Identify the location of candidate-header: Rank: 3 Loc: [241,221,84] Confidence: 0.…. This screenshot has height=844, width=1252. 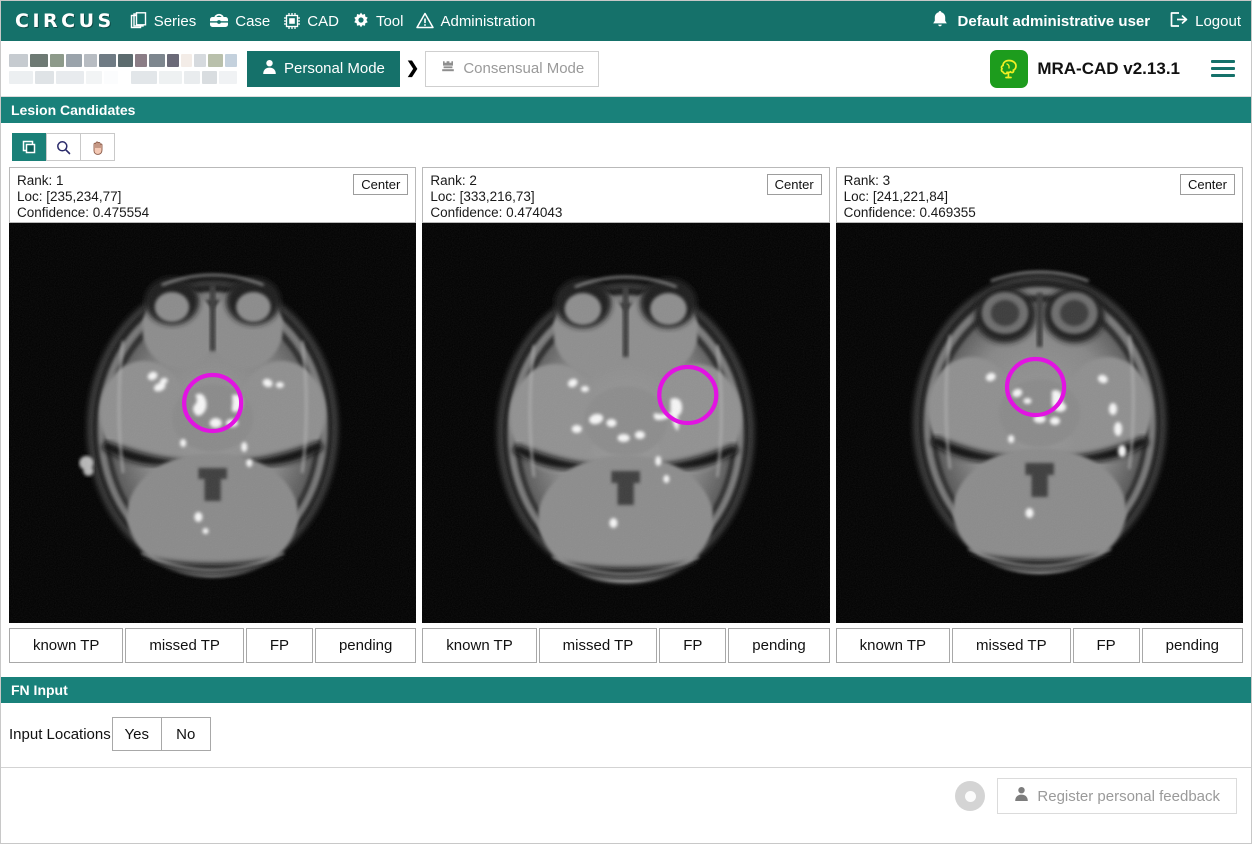
(1039, 195).